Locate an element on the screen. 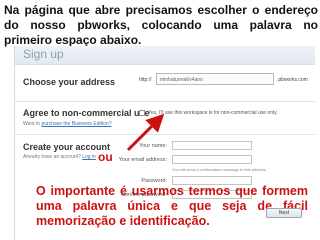  red-arrow is located at coordinates (145, 132).